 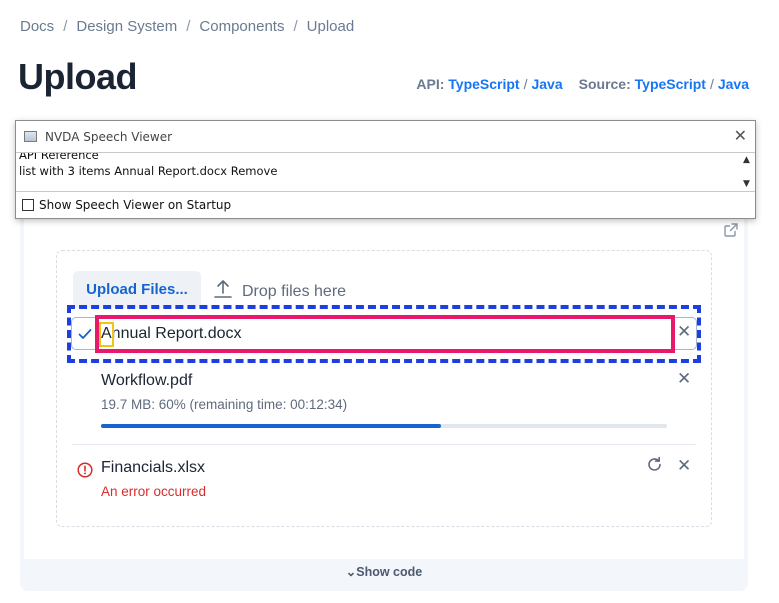 I want to click on scroll-down-icon: ▼, so click(x=746, y=184).